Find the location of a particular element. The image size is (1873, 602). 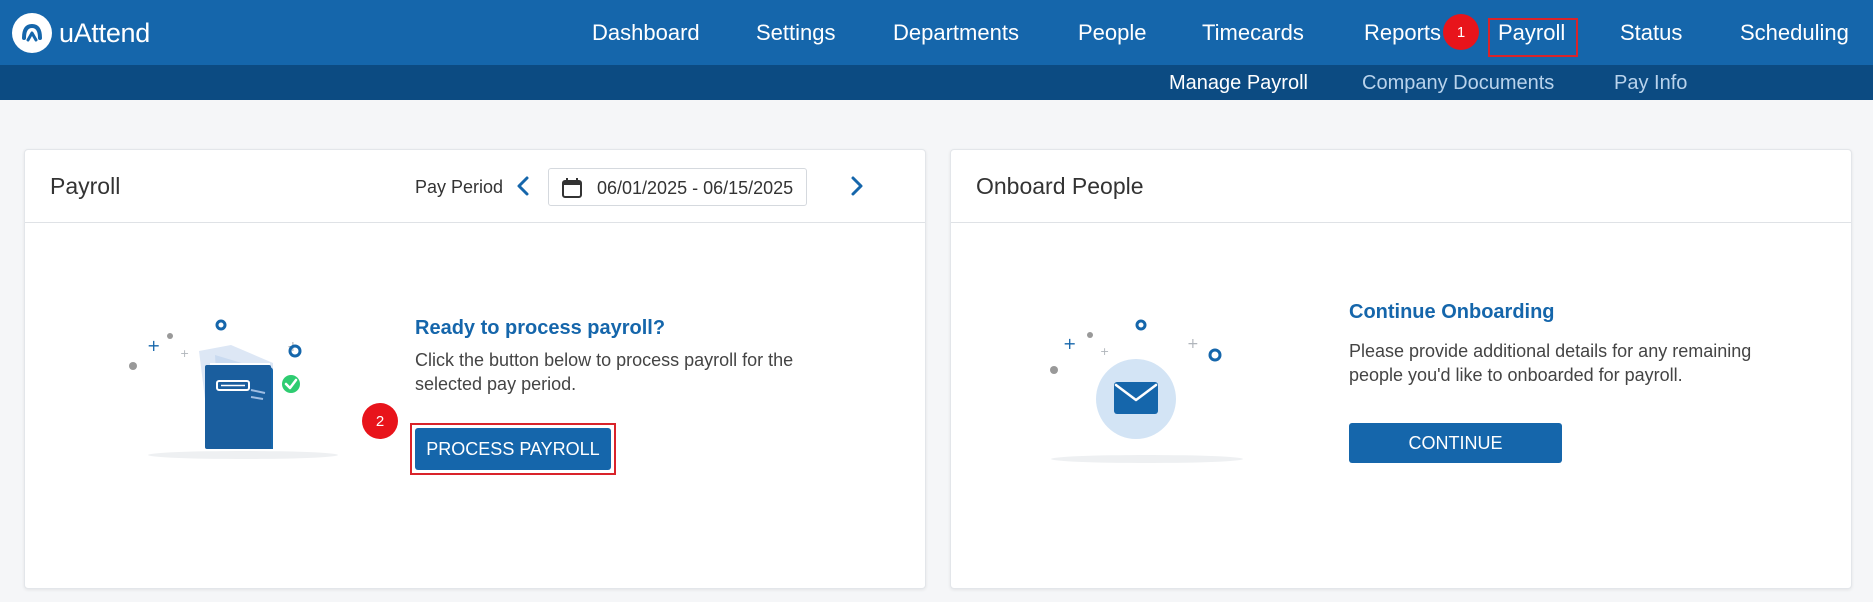

calendar-icon is located at coordinates (572, 188).